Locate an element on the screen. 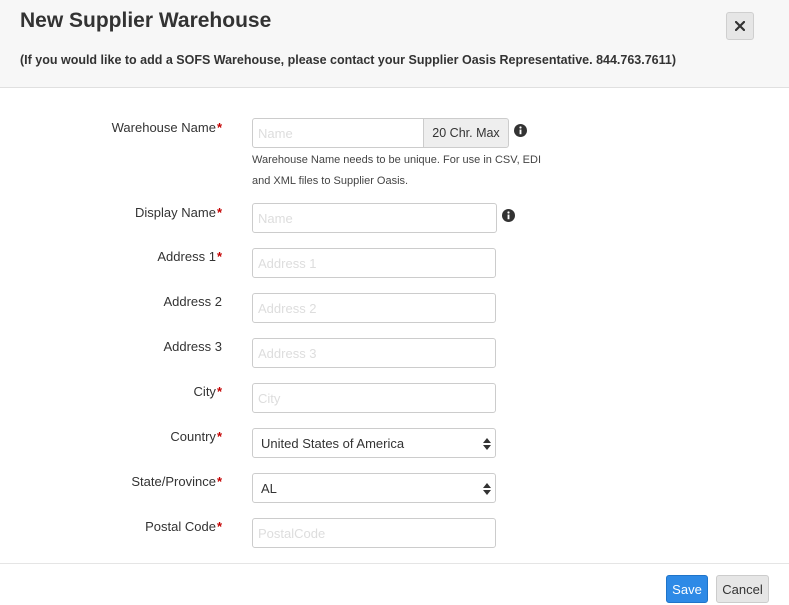 This screenshot has width=789, height=605. city-input is located at coordinates (374, 398).